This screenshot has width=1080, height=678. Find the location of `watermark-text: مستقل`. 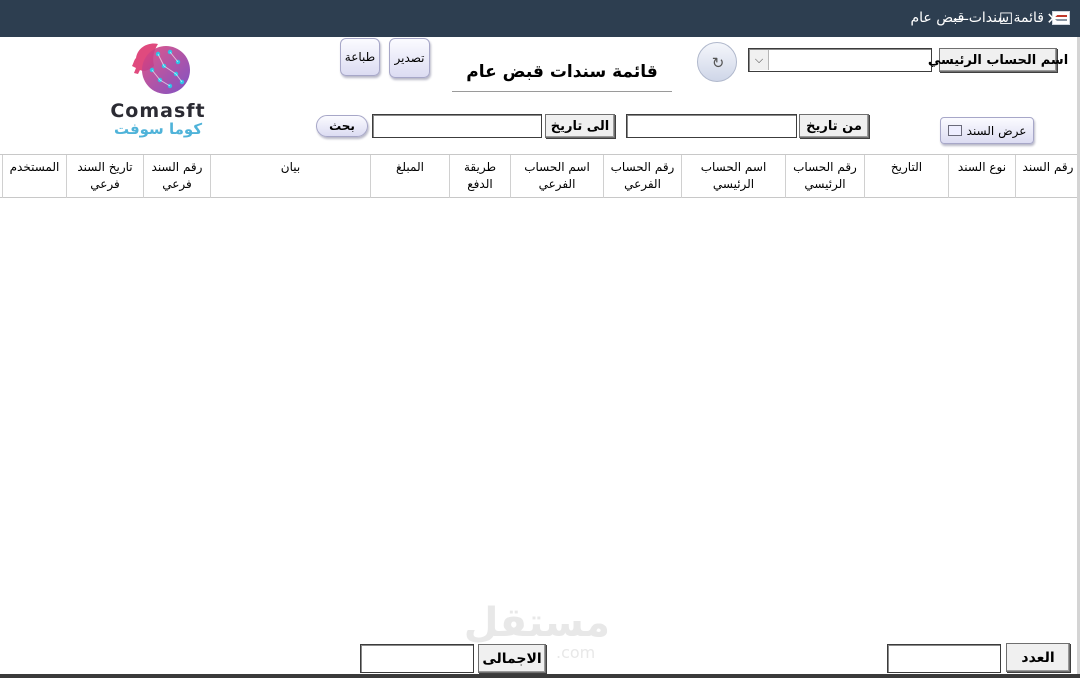

watermark-text: مستقل is located at coordinates (536, 623).